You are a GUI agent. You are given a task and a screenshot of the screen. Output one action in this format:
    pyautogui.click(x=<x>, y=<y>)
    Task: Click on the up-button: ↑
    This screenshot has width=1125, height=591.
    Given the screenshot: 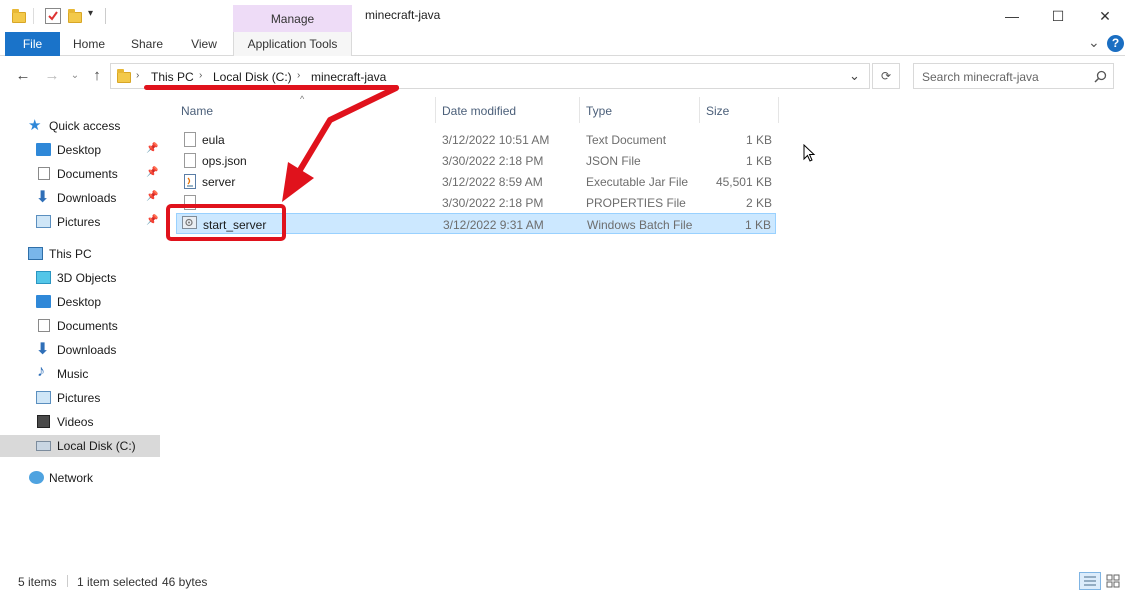 What is the action you would take?
    pyautogui.click(x=97, y=76)
    